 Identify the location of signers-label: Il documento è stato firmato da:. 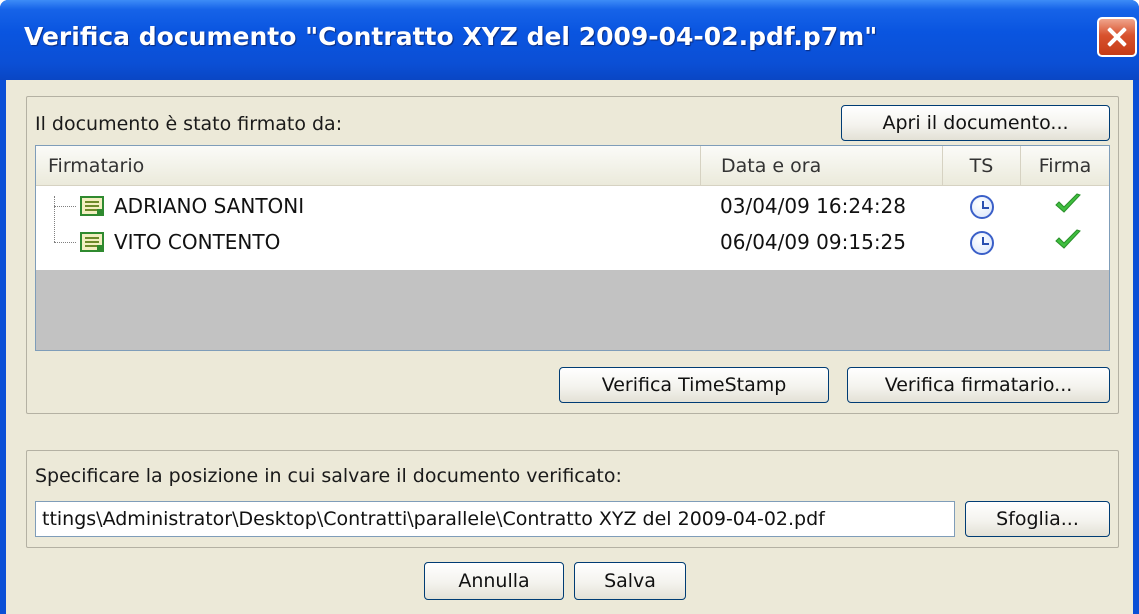
(189, 124).